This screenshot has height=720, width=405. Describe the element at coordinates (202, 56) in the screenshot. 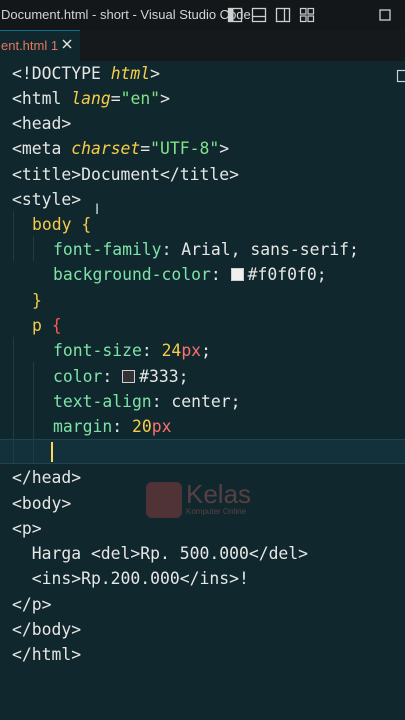

I see `tab-bar: ent.html 1` at that location.